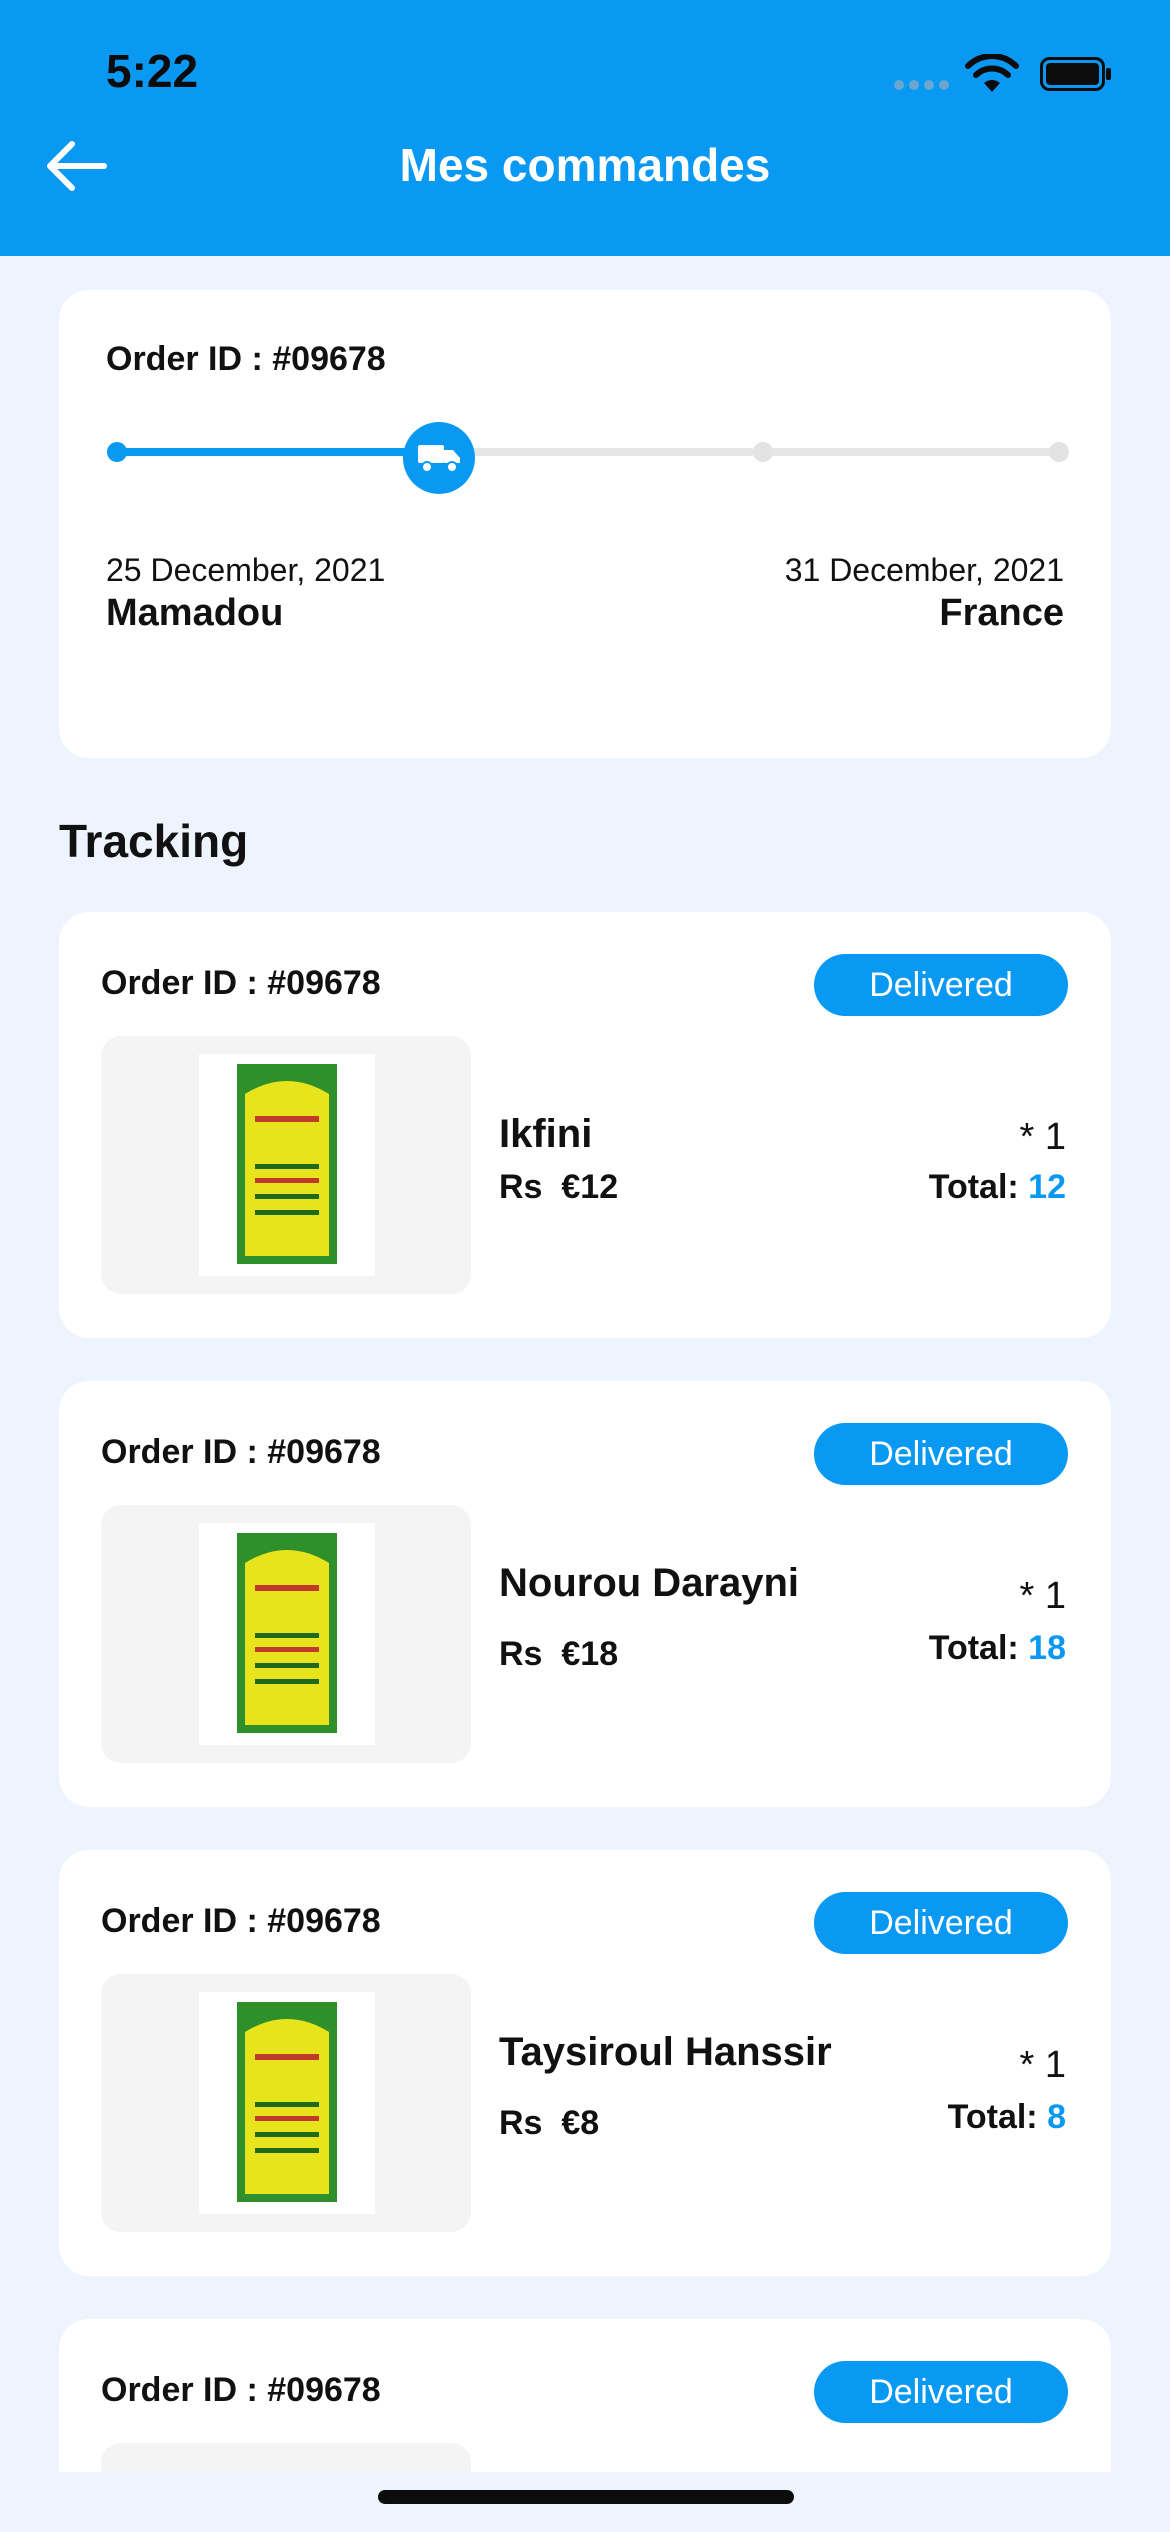  What do you see at coordinates (992, 73) in the screenshot?
I see `wifi-icon` at bounding box center [992, 73].